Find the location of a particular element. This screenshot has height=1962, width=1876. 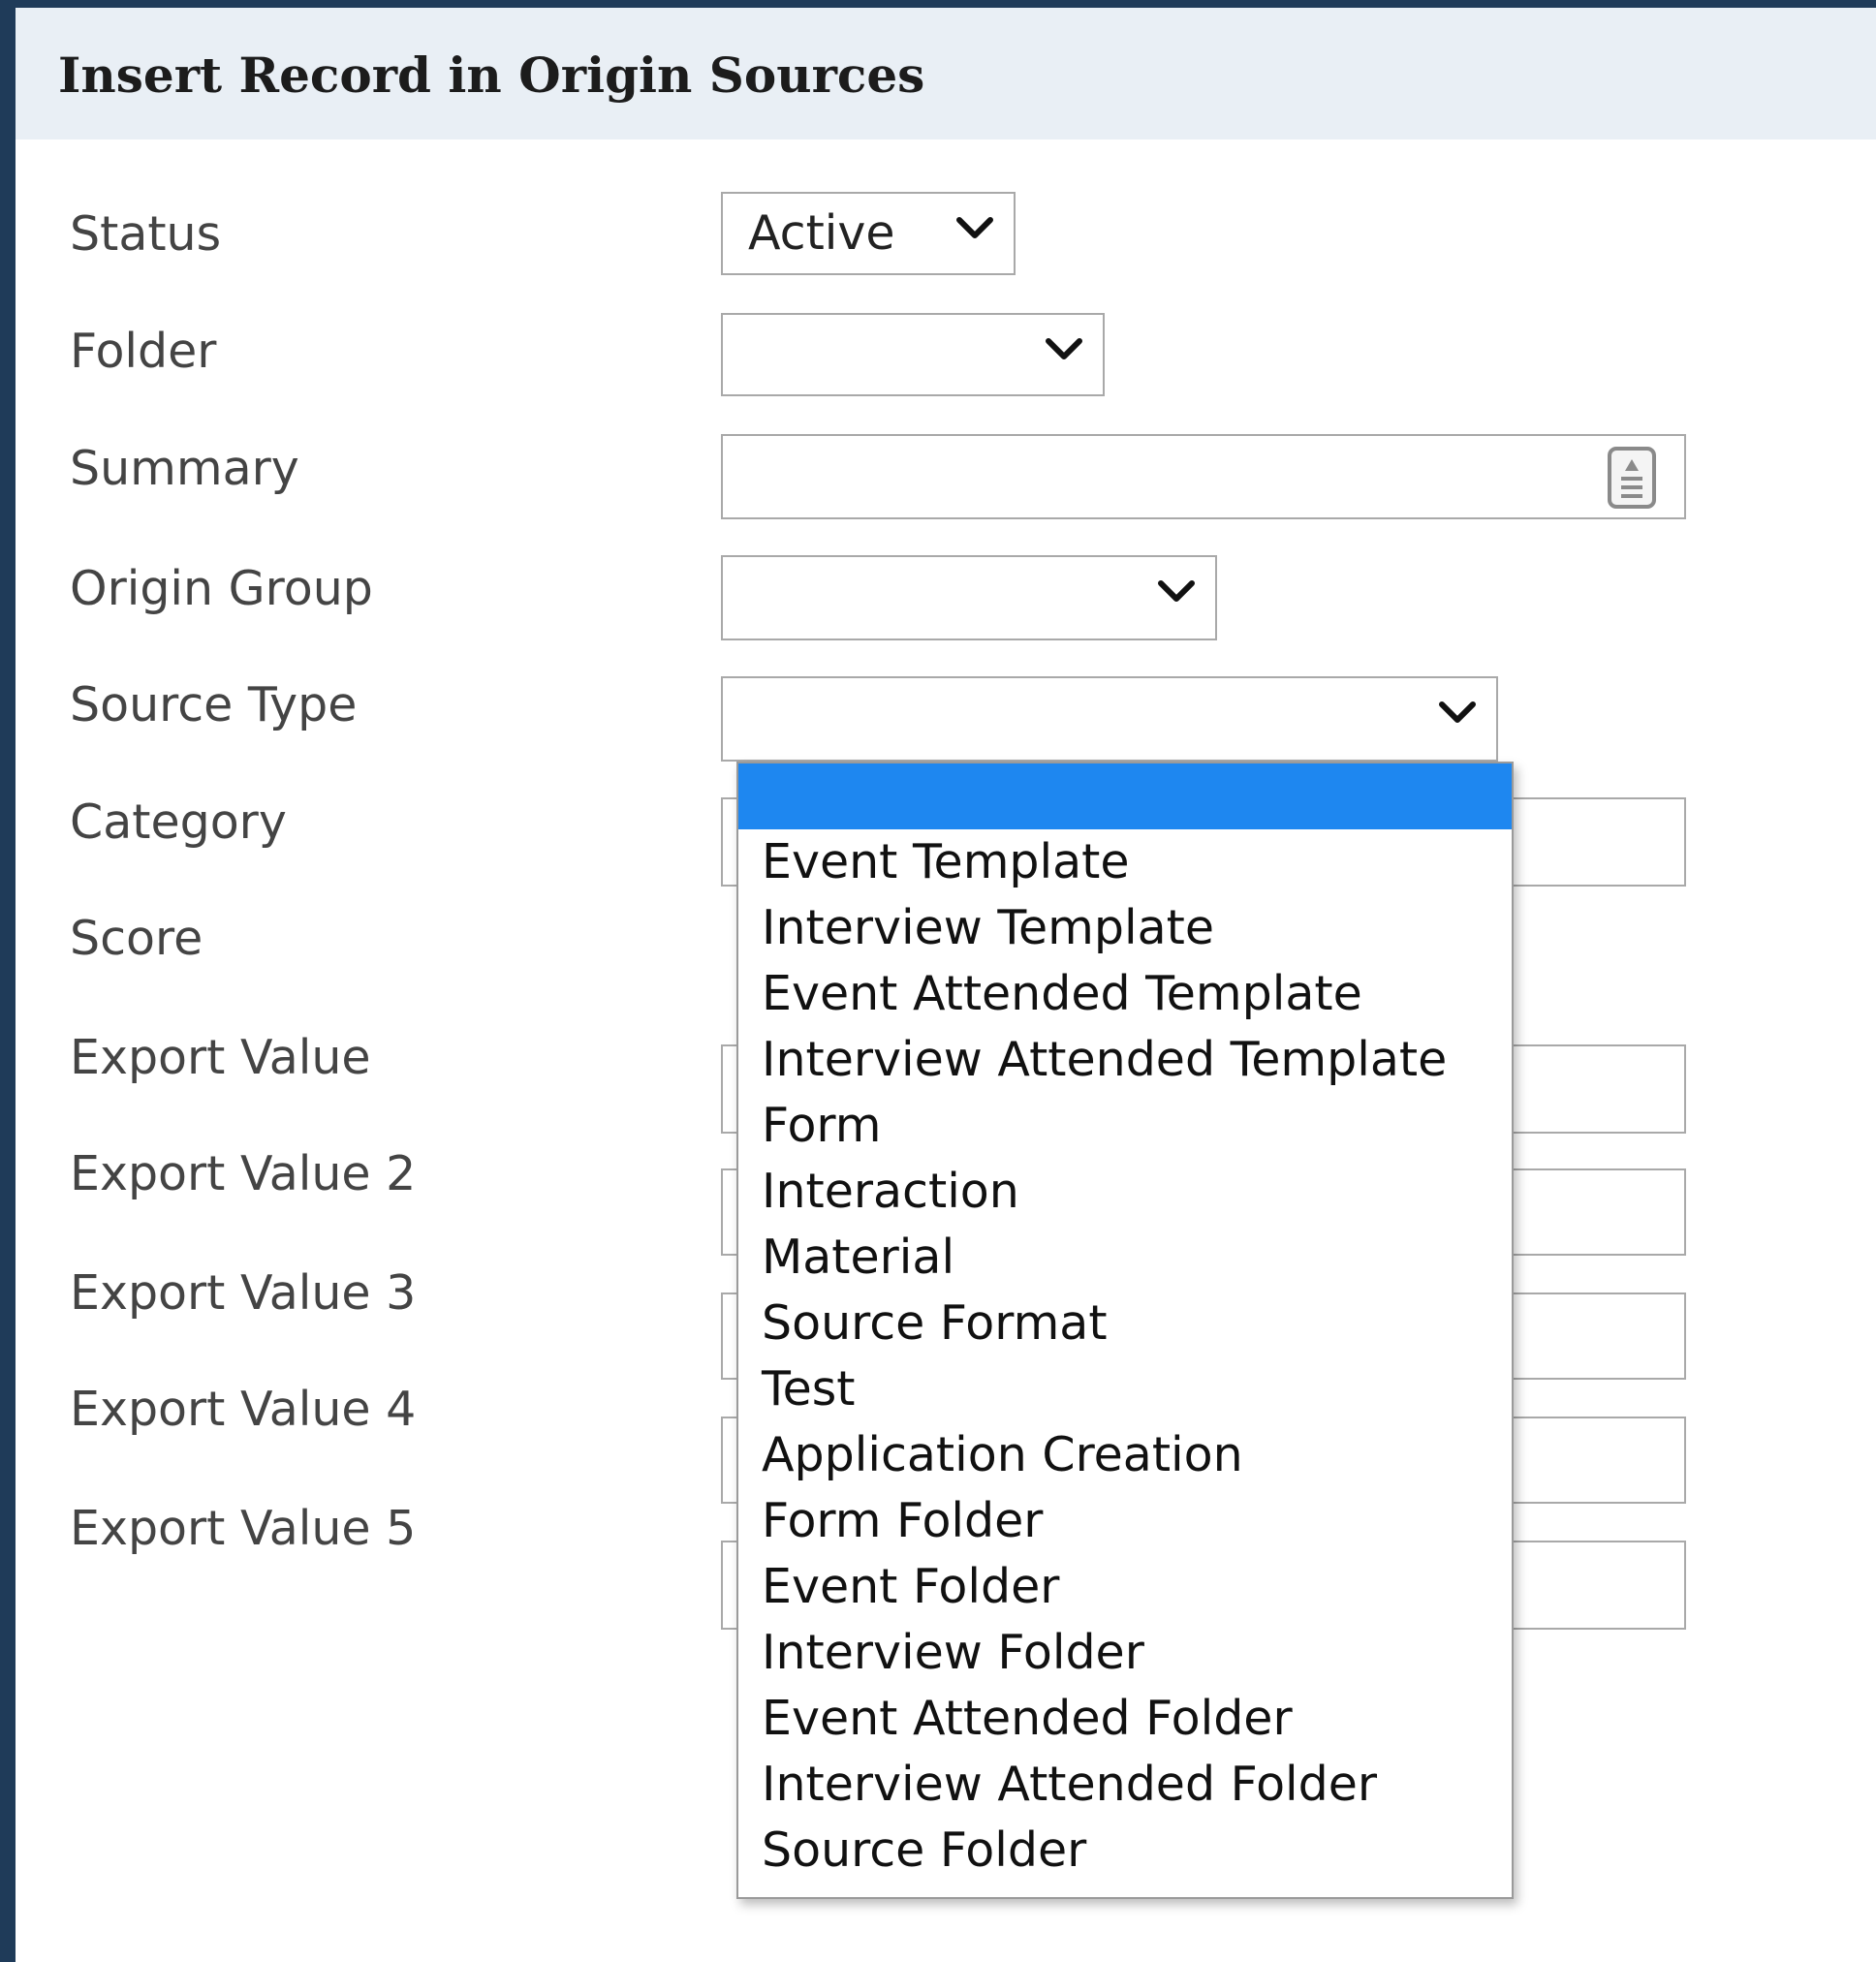

origin-group-label: Origin Group is located at coordinates (222, 588).